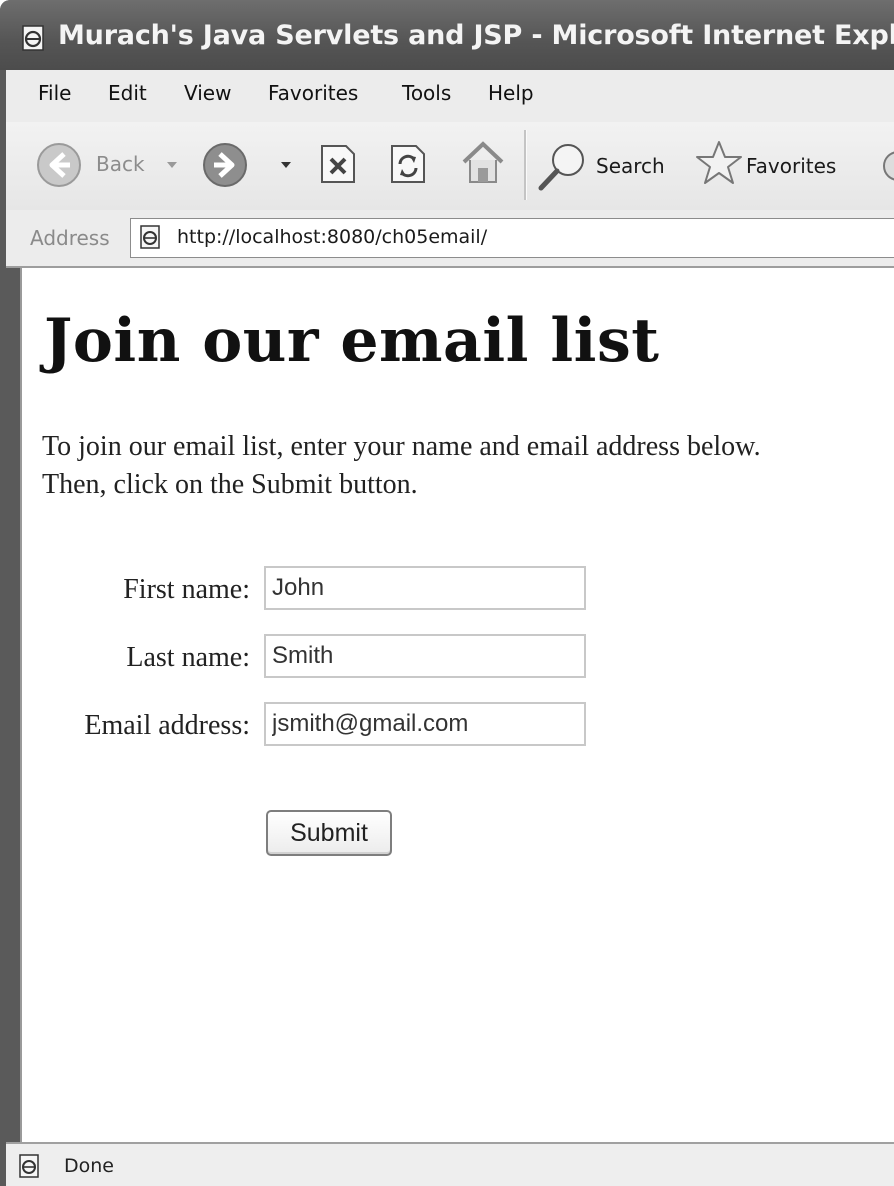  I want to click on menu-file: File, so click(54, 93).